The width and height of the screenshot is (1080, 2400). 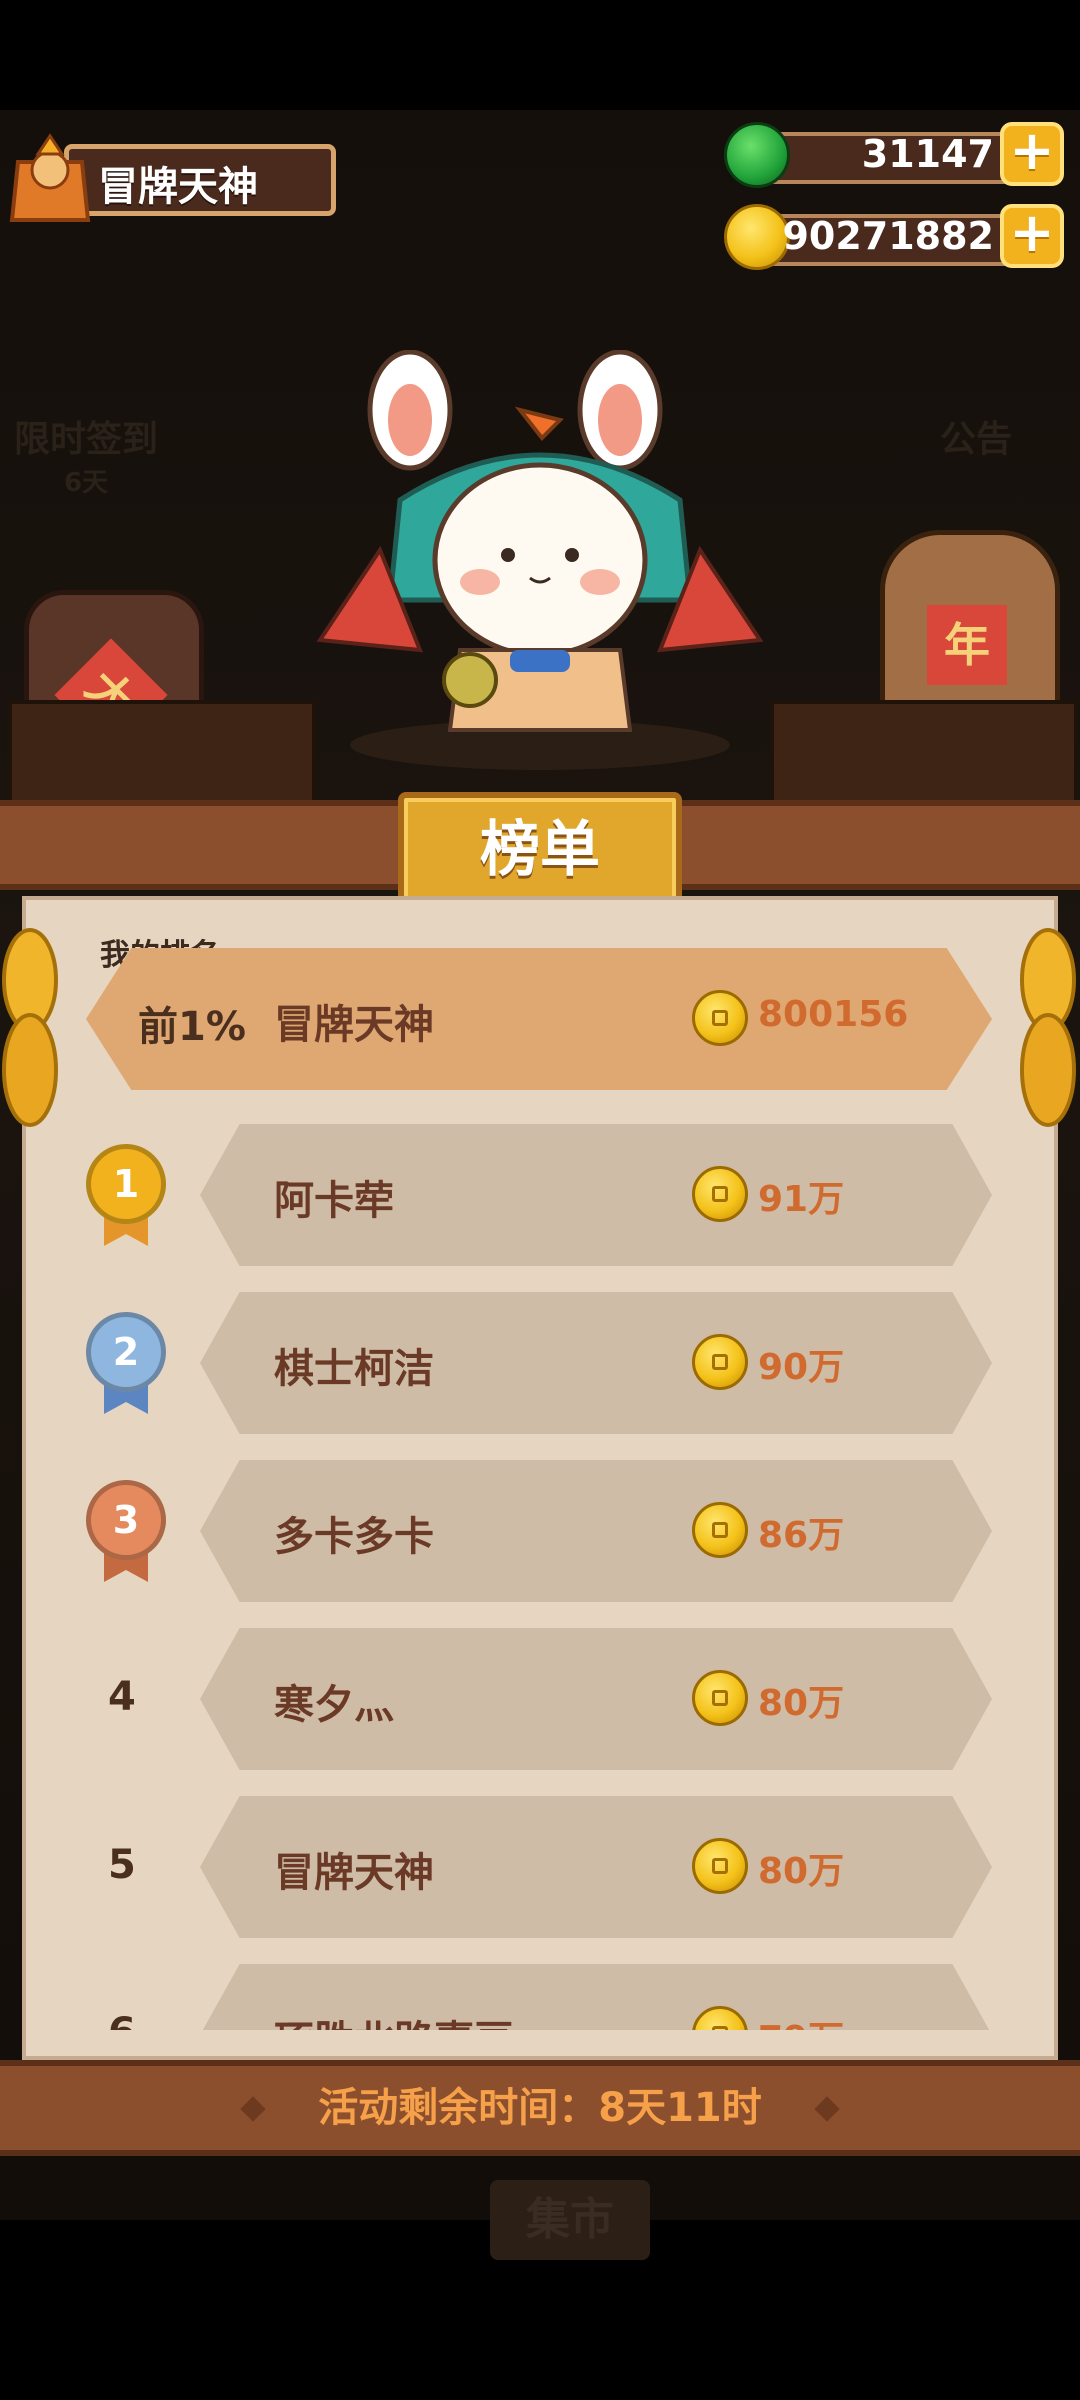 I want to click on table-row: 5 冒牌天神 80万, so click(x=540, y=1867).